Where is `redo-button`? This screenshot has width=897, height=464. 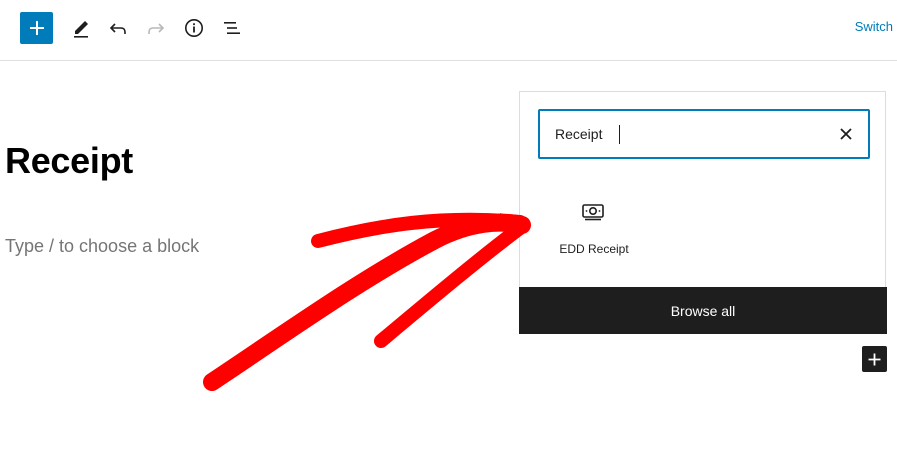
redo-button is located at coordinates (156, 28).